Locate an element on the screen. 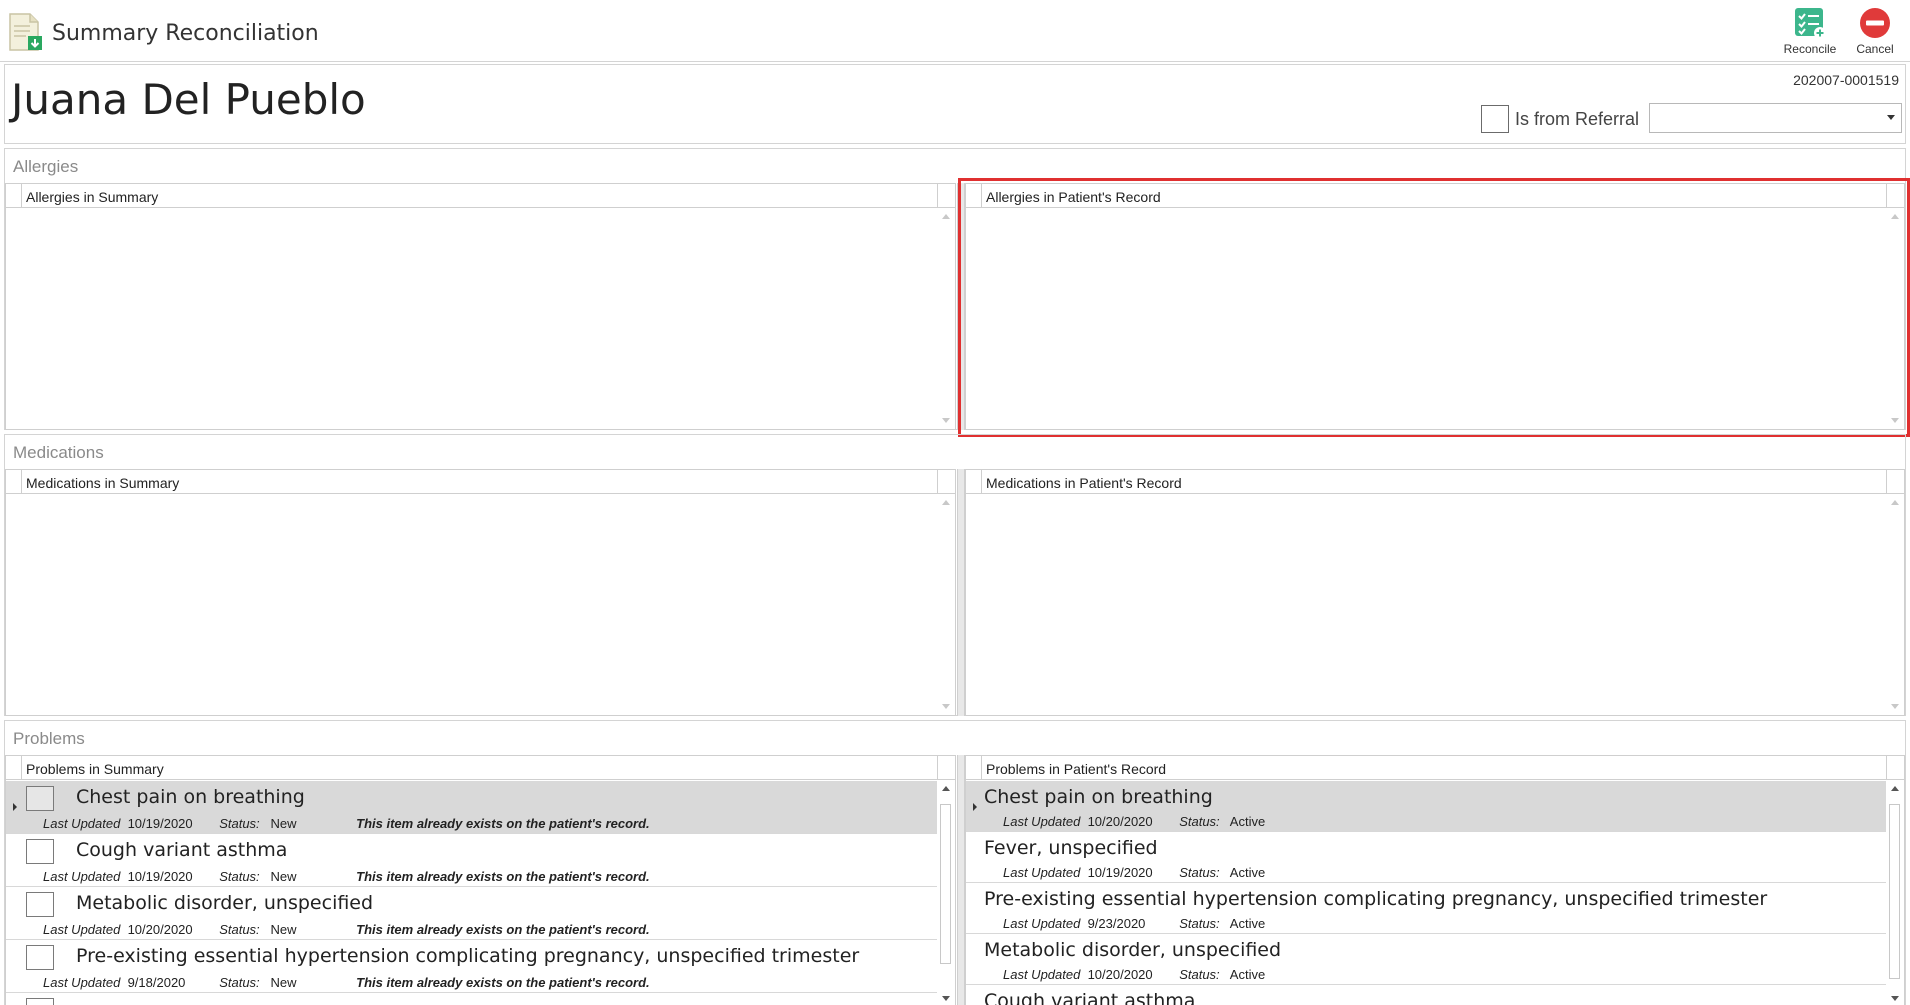  allergies-section-title: Allergies is located at coordinates (46, 166).